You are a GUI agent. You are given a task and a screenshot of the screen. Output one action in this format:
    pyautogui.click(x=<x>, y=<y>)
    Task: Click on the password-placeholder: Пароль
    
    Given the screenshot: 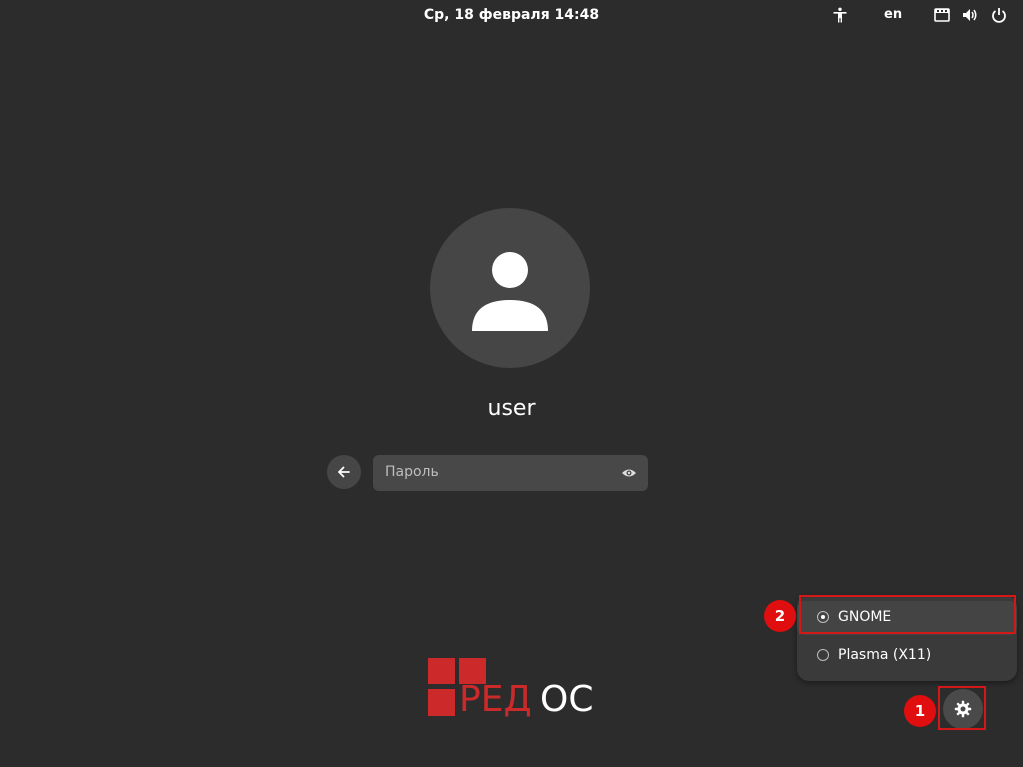 What is the action you would take?
    pyautogui.click(x=412, y=472)
    